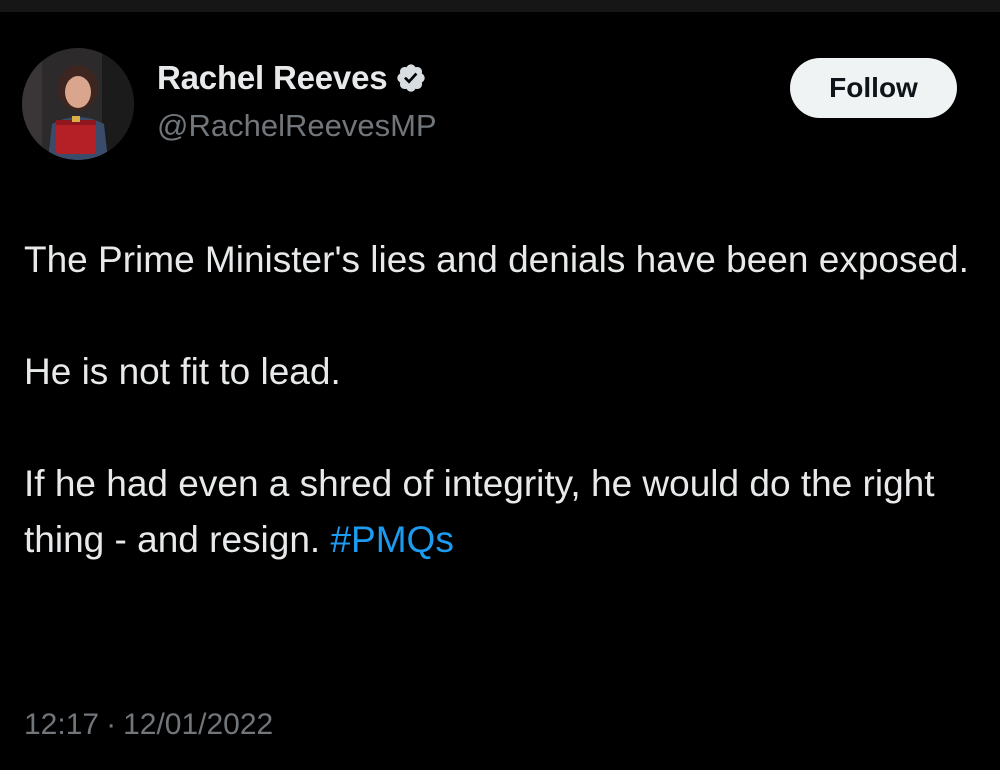 This screenshot has height=770, width=1000. Describe the element at coordinates (873, 88) in the screenshot. I see `follow-button: Follow` at that location.